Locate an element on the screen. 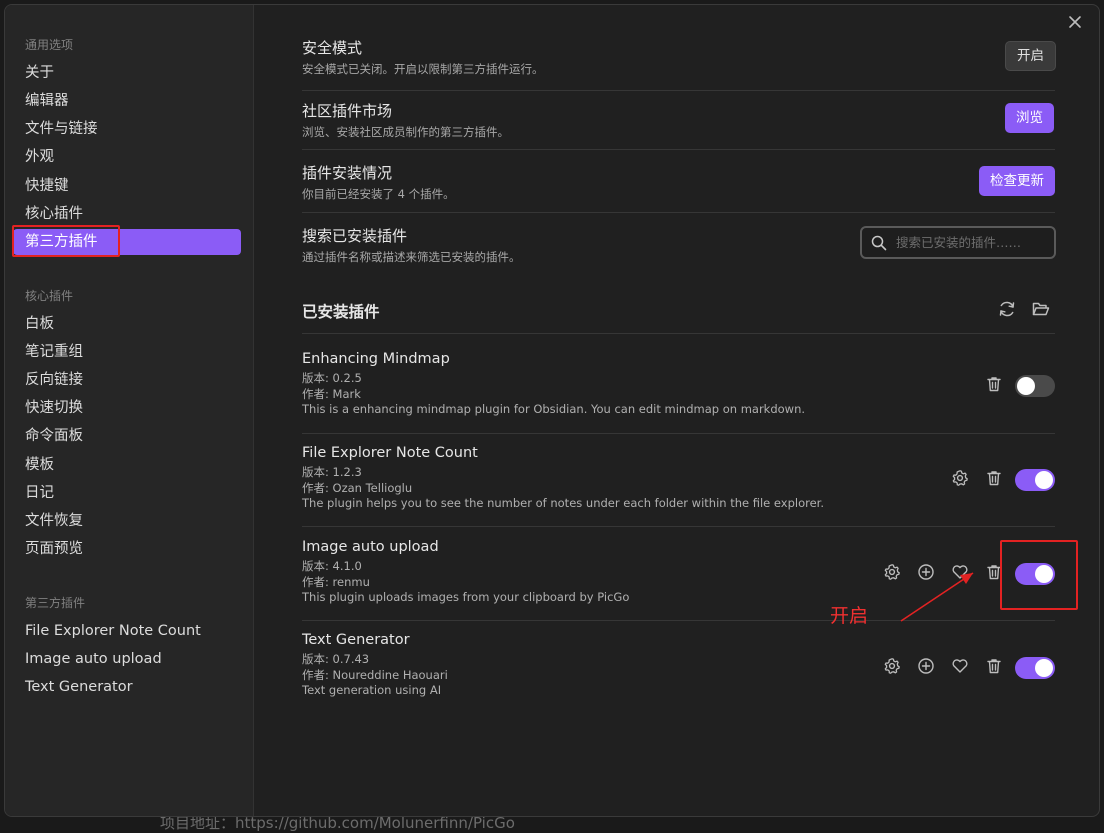 This screenshot has height=833, width=1104. annotation-label: 开启 is located at coordinates (849, 616).